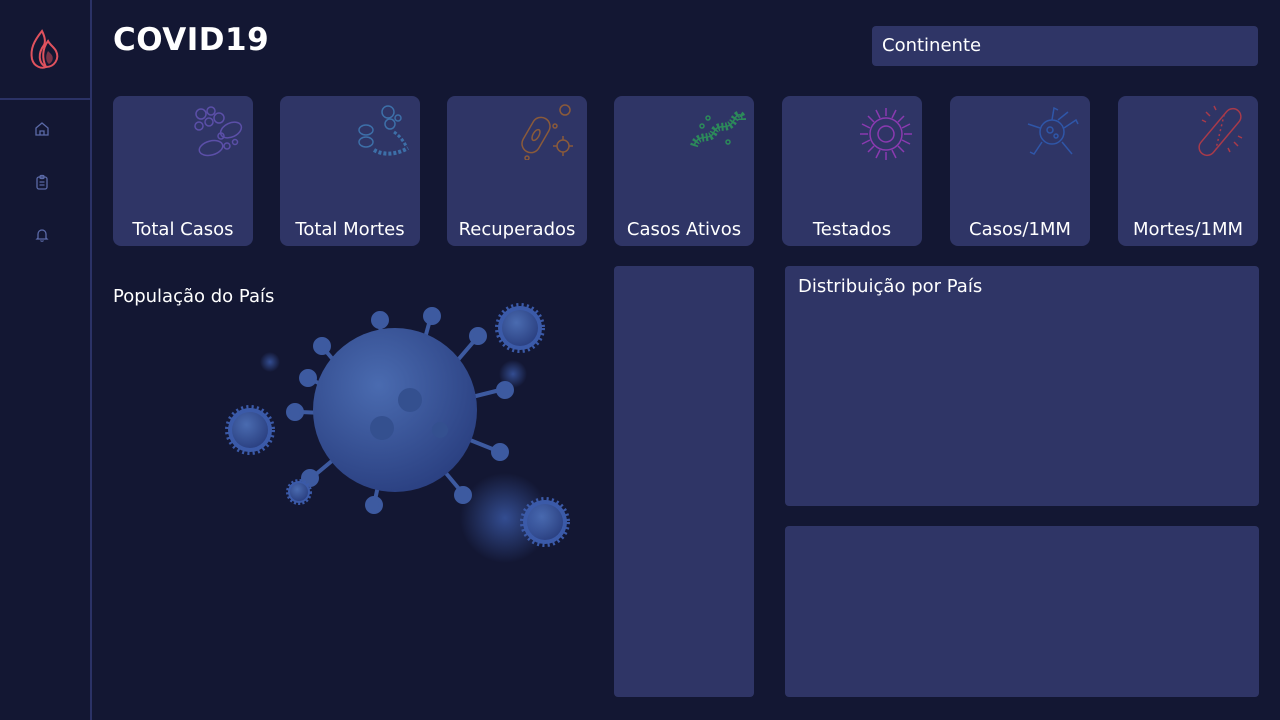 This screenshot has width=1280, height=720. I want to click on continent-dropdown: Continente, so click(1065, 46).